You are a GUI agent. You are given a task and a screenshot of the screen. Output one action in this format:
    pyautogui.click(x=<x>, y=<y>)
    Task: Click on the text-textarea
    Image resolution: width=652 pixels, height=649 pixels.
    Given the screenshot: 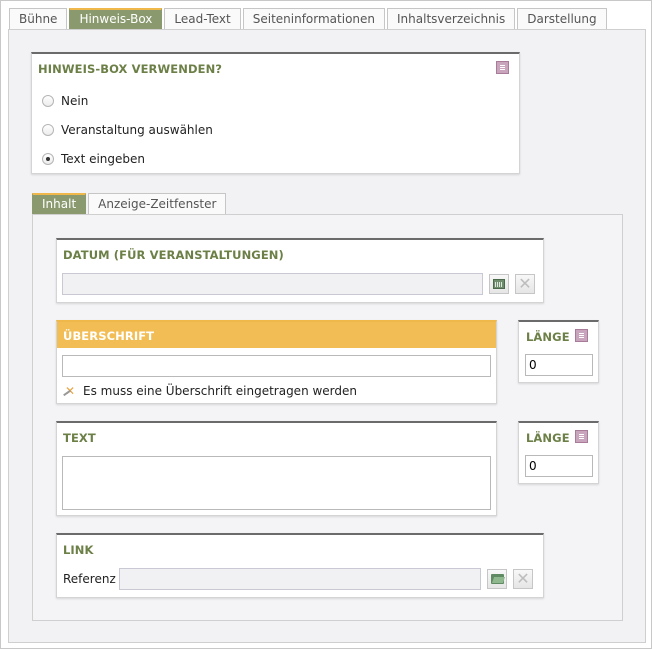 What is the action you would take?
    pyautogui.click(x=276, y=483)
    